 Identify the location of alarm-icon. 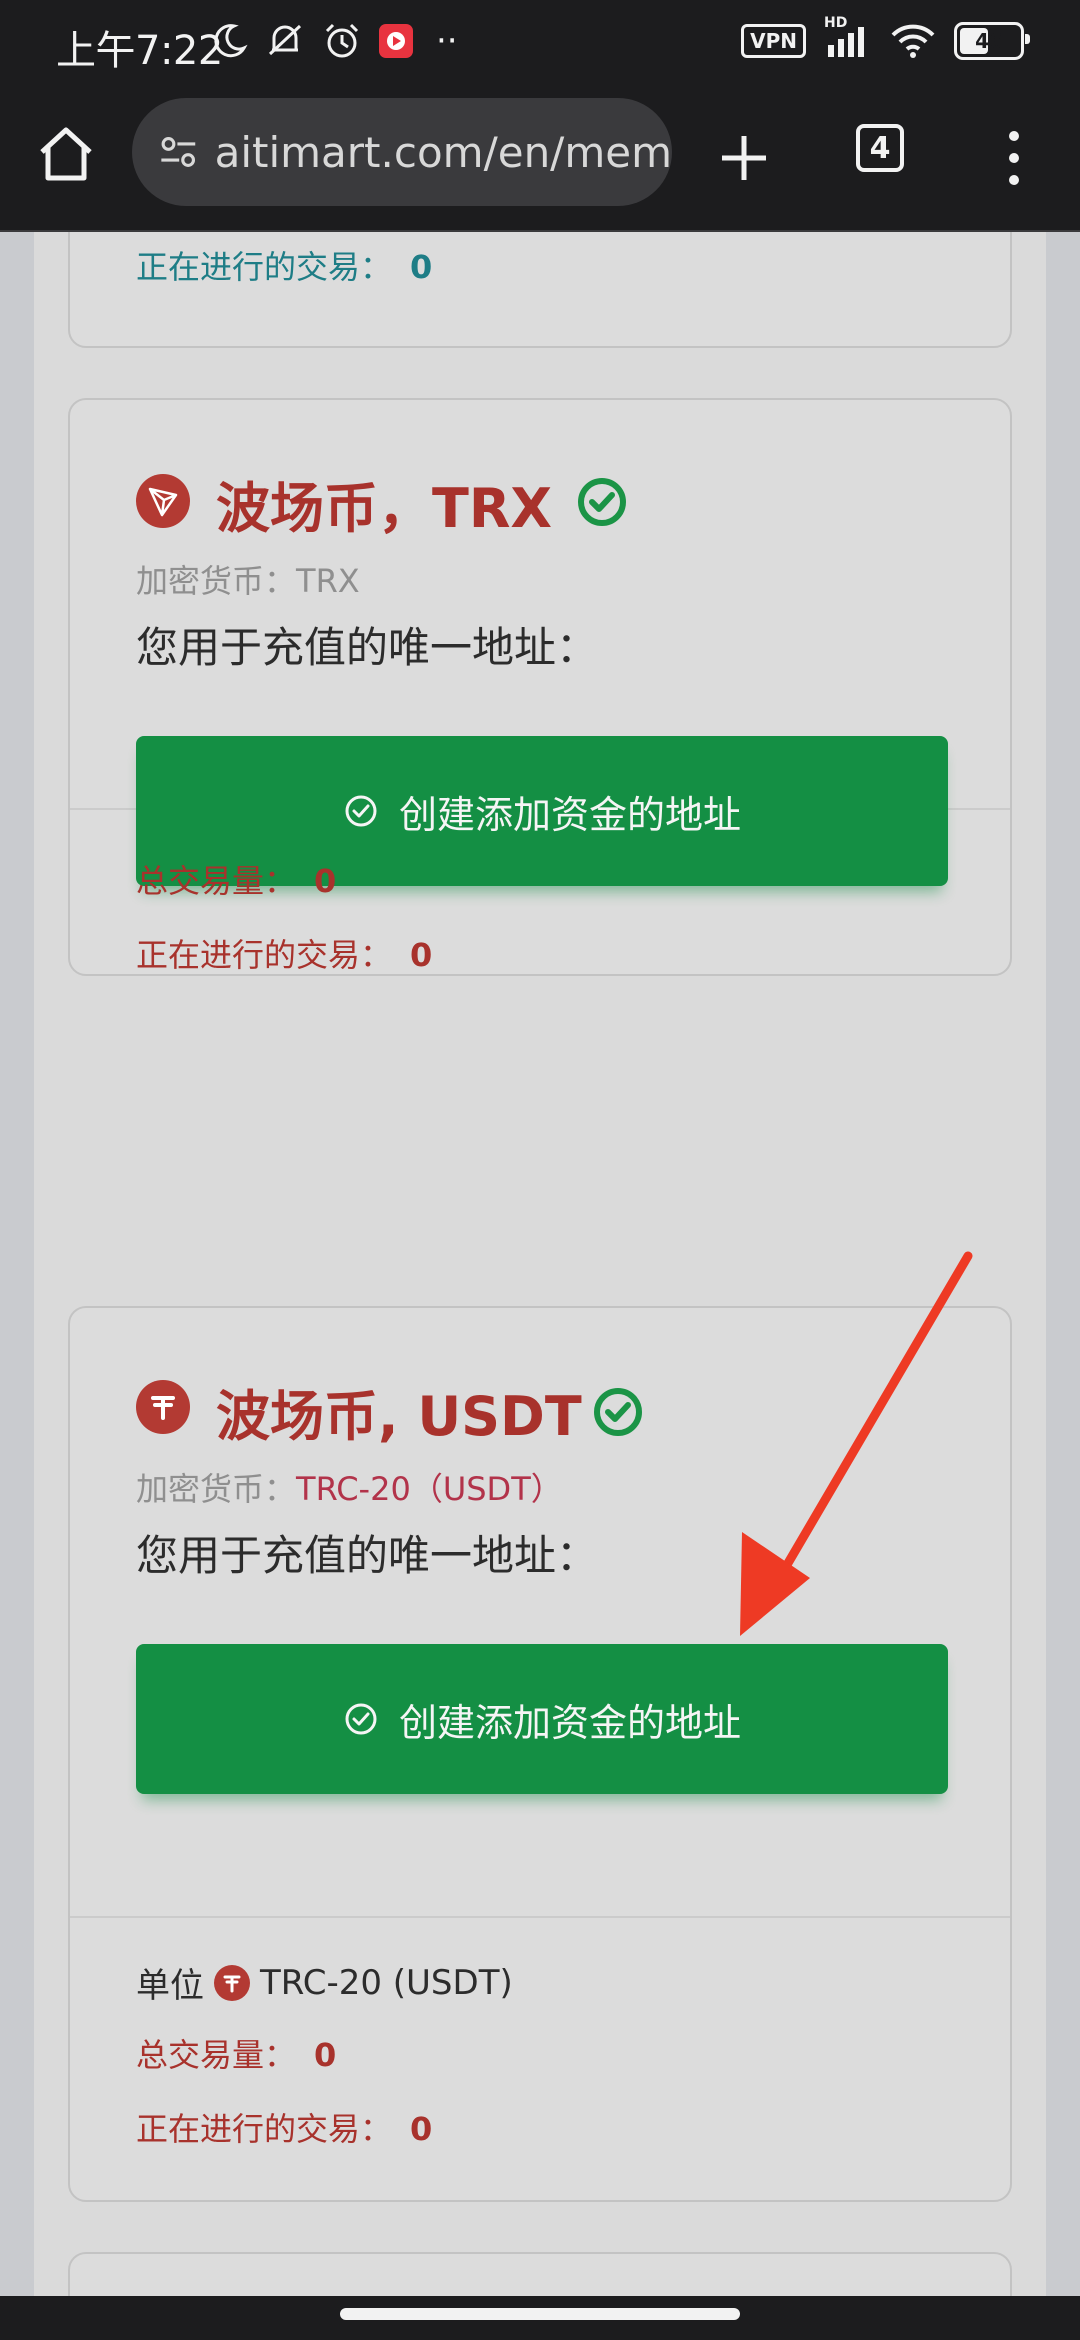
(342, 40).